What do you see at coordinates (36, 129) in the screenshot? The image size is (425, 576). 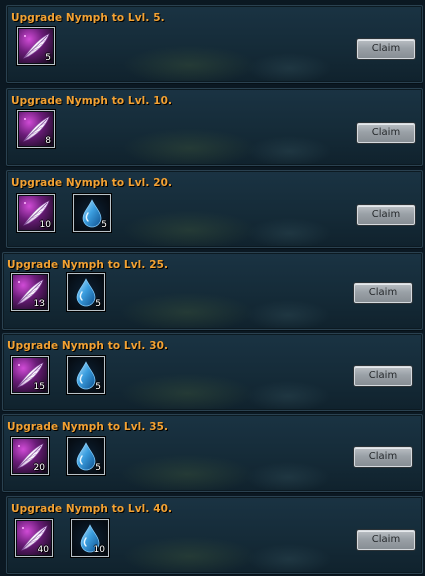 I see `reward-slot-feather: 8` at bounding box center [36, 129].